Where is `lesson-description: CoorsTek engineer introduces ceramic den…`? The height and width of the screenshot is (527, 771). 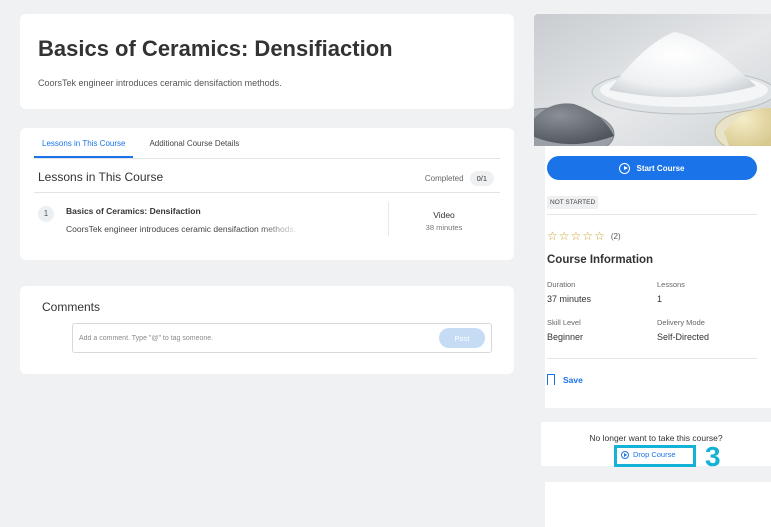 lesson-description: CoorsTek engineer introduces ceramic den… is located at coordinates (181, 229).